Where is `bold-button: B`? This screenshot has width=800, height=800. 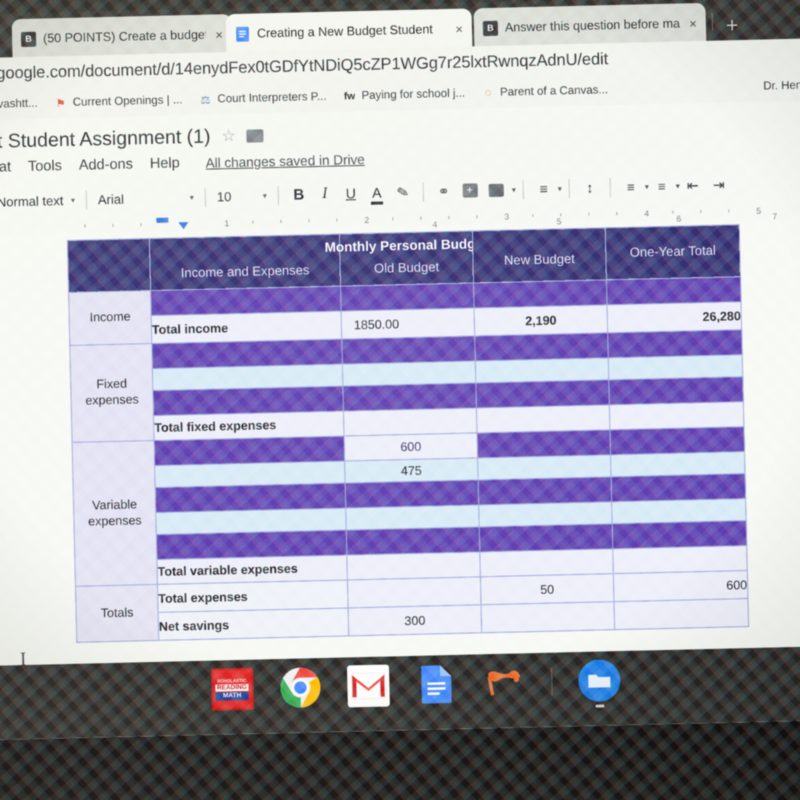
bold-button: B is located at coordinates (299, 194).